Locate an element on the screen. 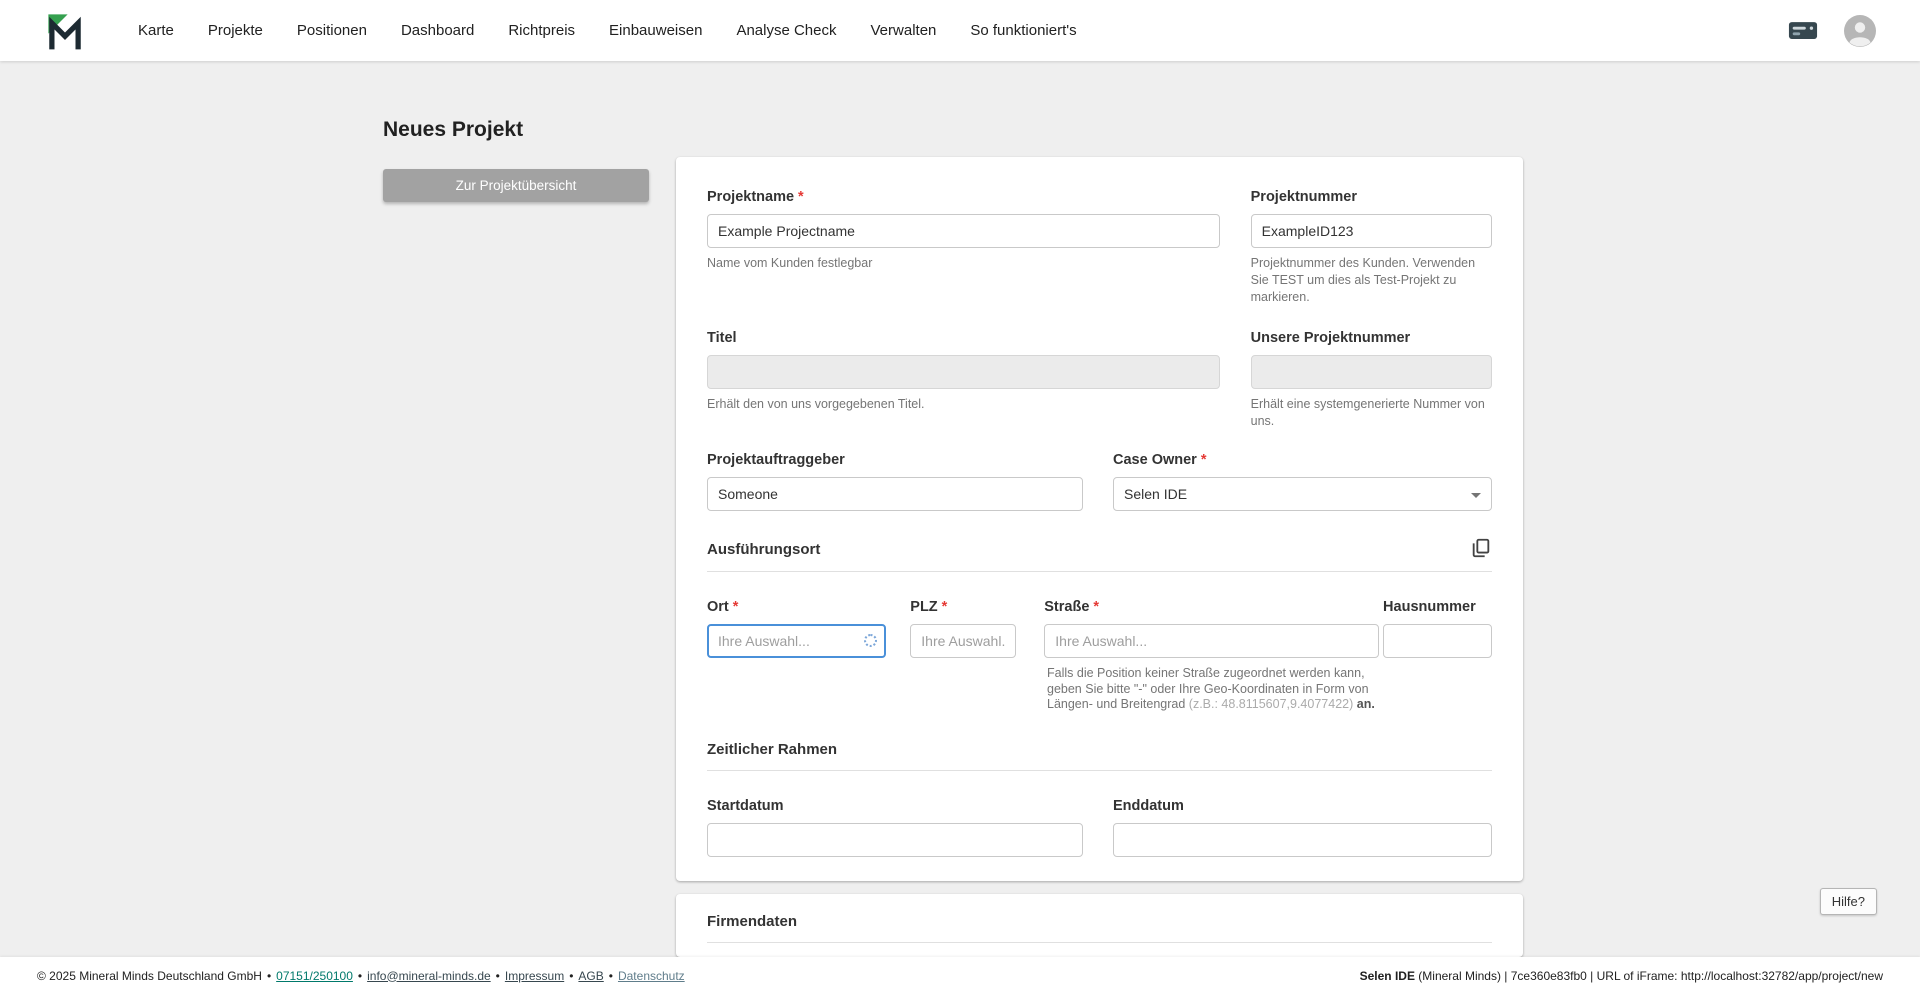 The image size is (1920, 994). section-title-firmendaten: Firmendaten is located at coordinates (752, 921).